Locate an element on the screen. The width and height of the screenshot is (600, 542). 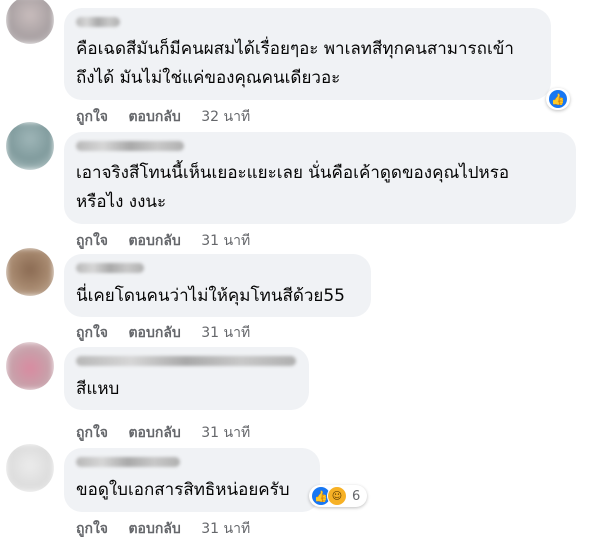
haha-icon: ☺ is located at coordinates (337, 496).